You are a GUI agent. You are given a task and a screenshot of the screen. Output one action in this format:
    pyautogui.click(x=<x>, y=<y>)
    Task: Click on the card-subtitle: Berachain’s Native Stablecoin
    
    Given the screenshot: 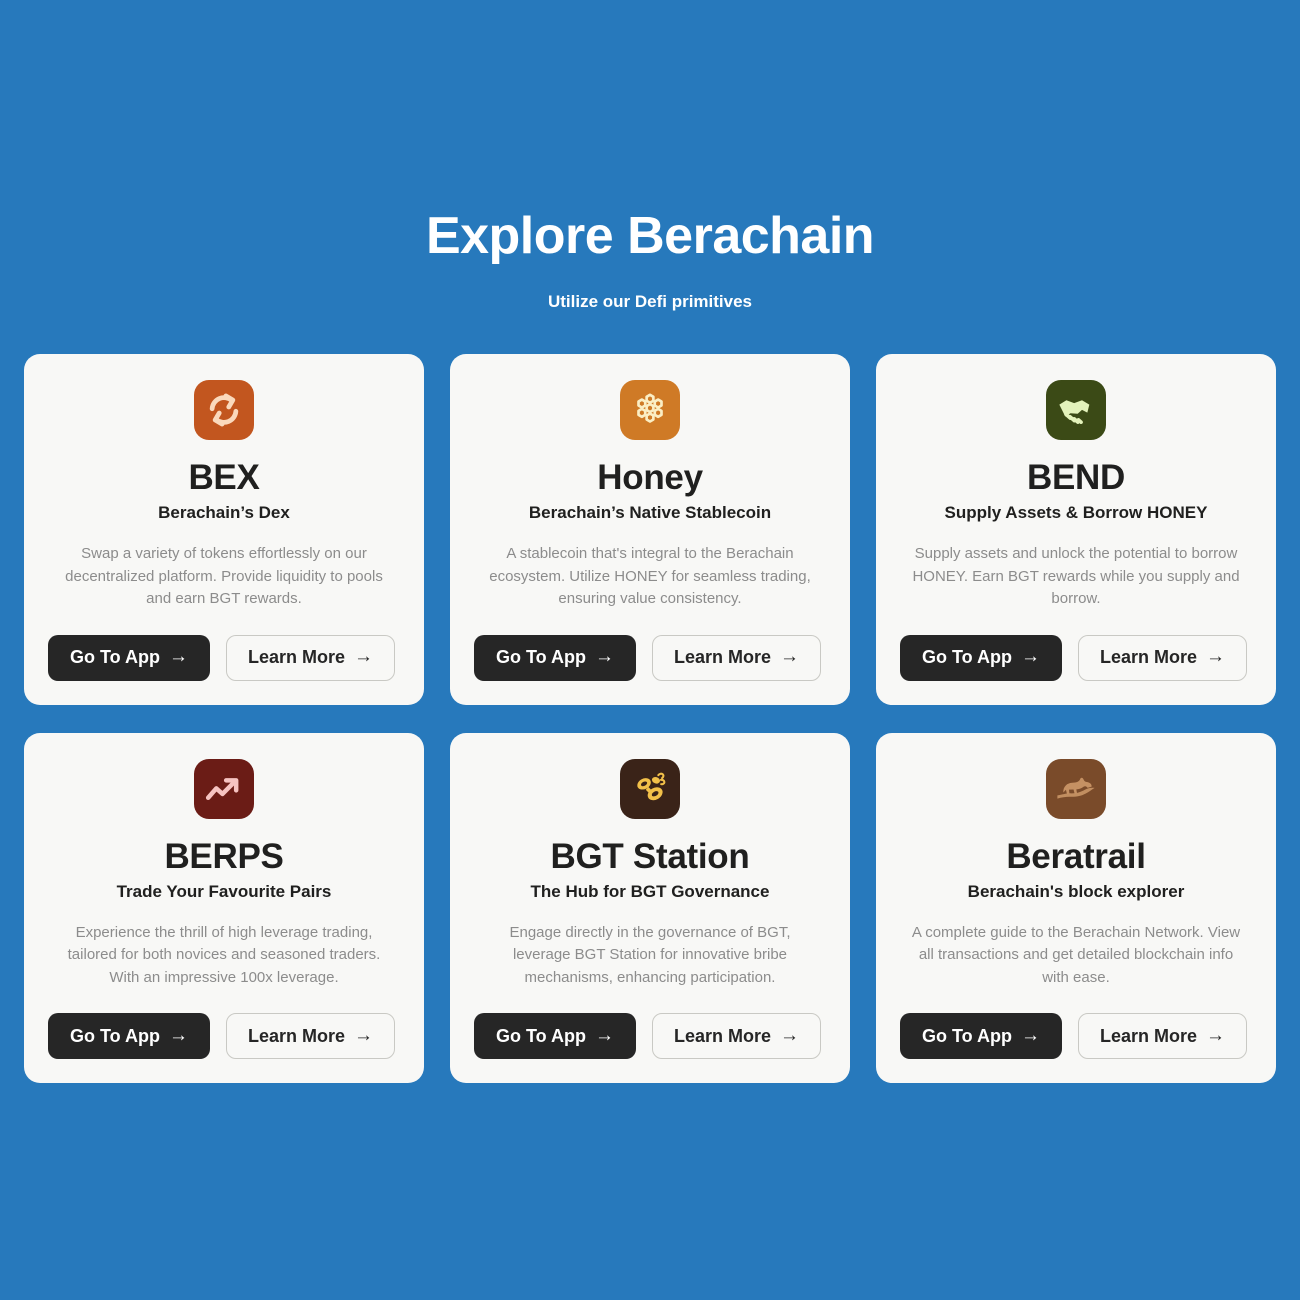 What is the action you would take?
    pyautogui.click(x=650, y=512)
    